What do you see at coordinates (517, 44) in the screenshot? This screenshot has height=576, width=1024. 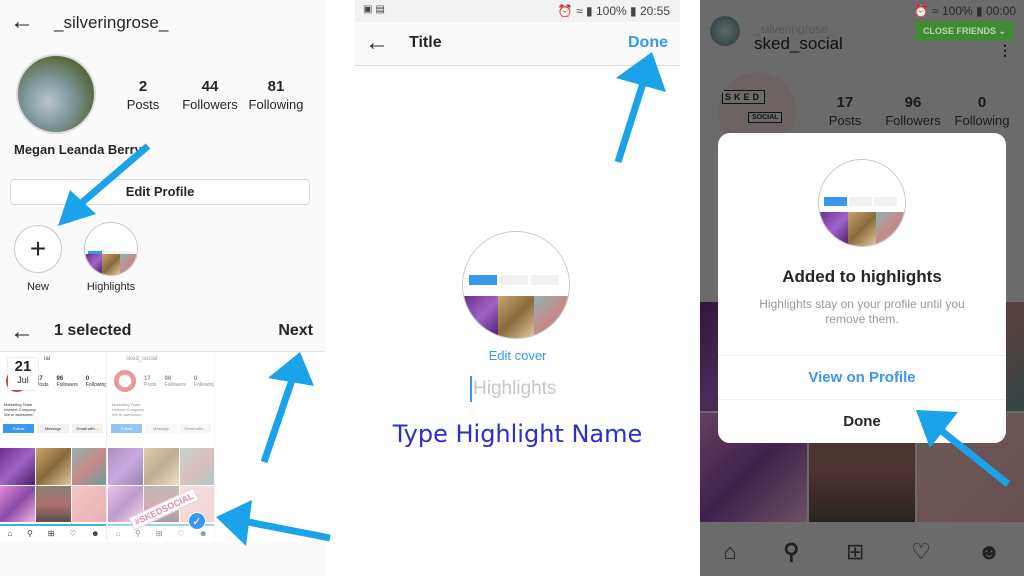 I see `title-header: ← Title Done` at bounding box center [517, 44].